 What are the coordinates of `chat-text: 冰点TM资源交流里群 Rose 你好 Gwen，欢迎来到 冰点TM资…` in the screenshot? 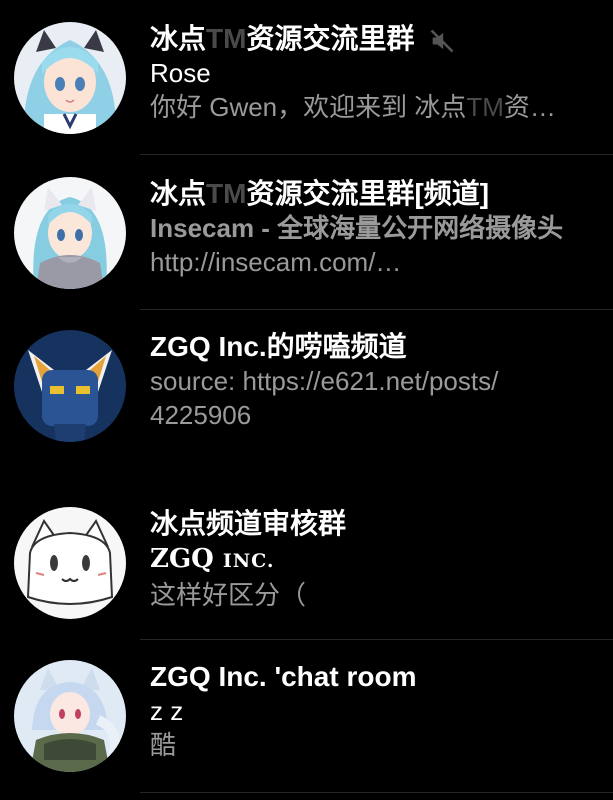 It's located at (377, 73).